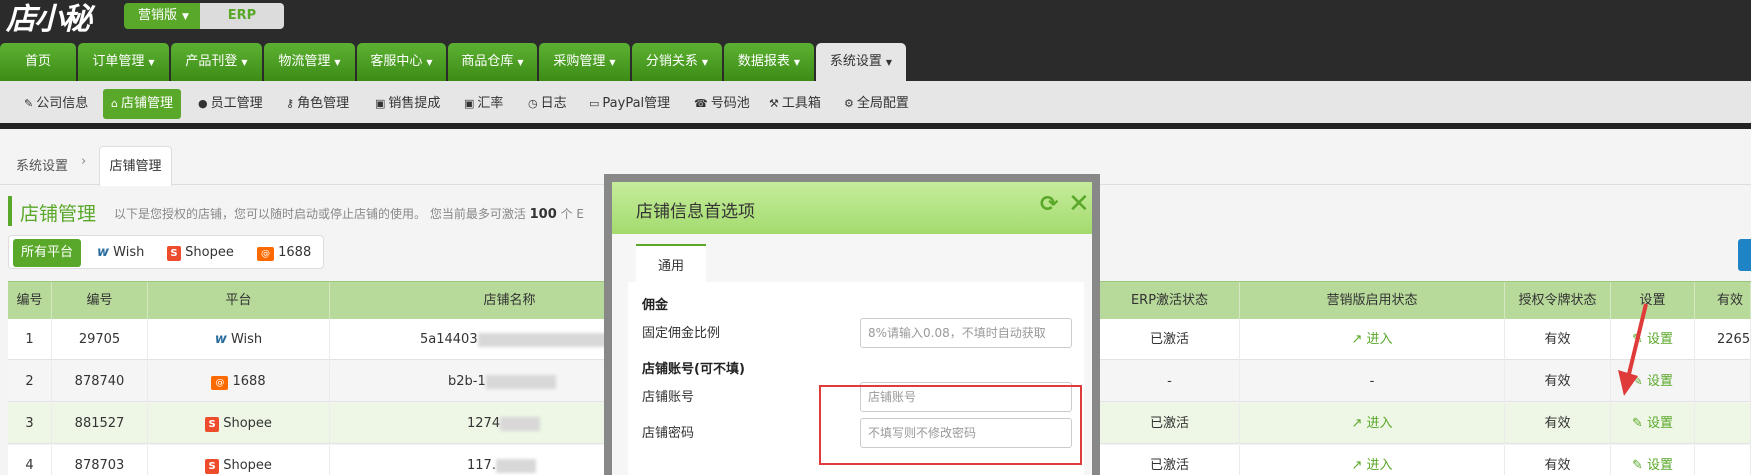 This screenshot has height=475, width=1751. I want to click on subnav-exchange-rate: ▣ 汇率, so click(481, 104).